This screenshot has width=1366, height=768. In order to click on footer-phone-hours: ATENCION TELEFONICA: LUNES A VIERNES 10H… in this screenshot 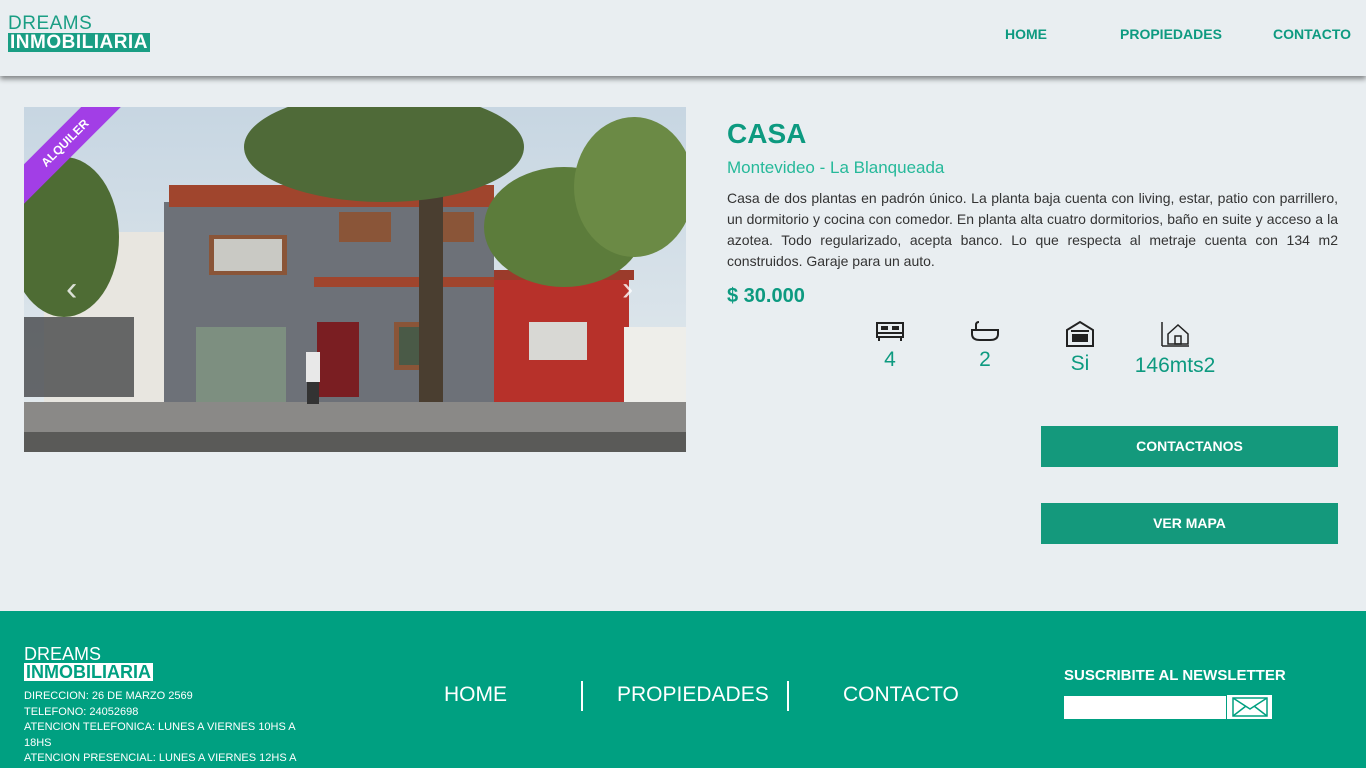, I will do `click(160, 735)`.